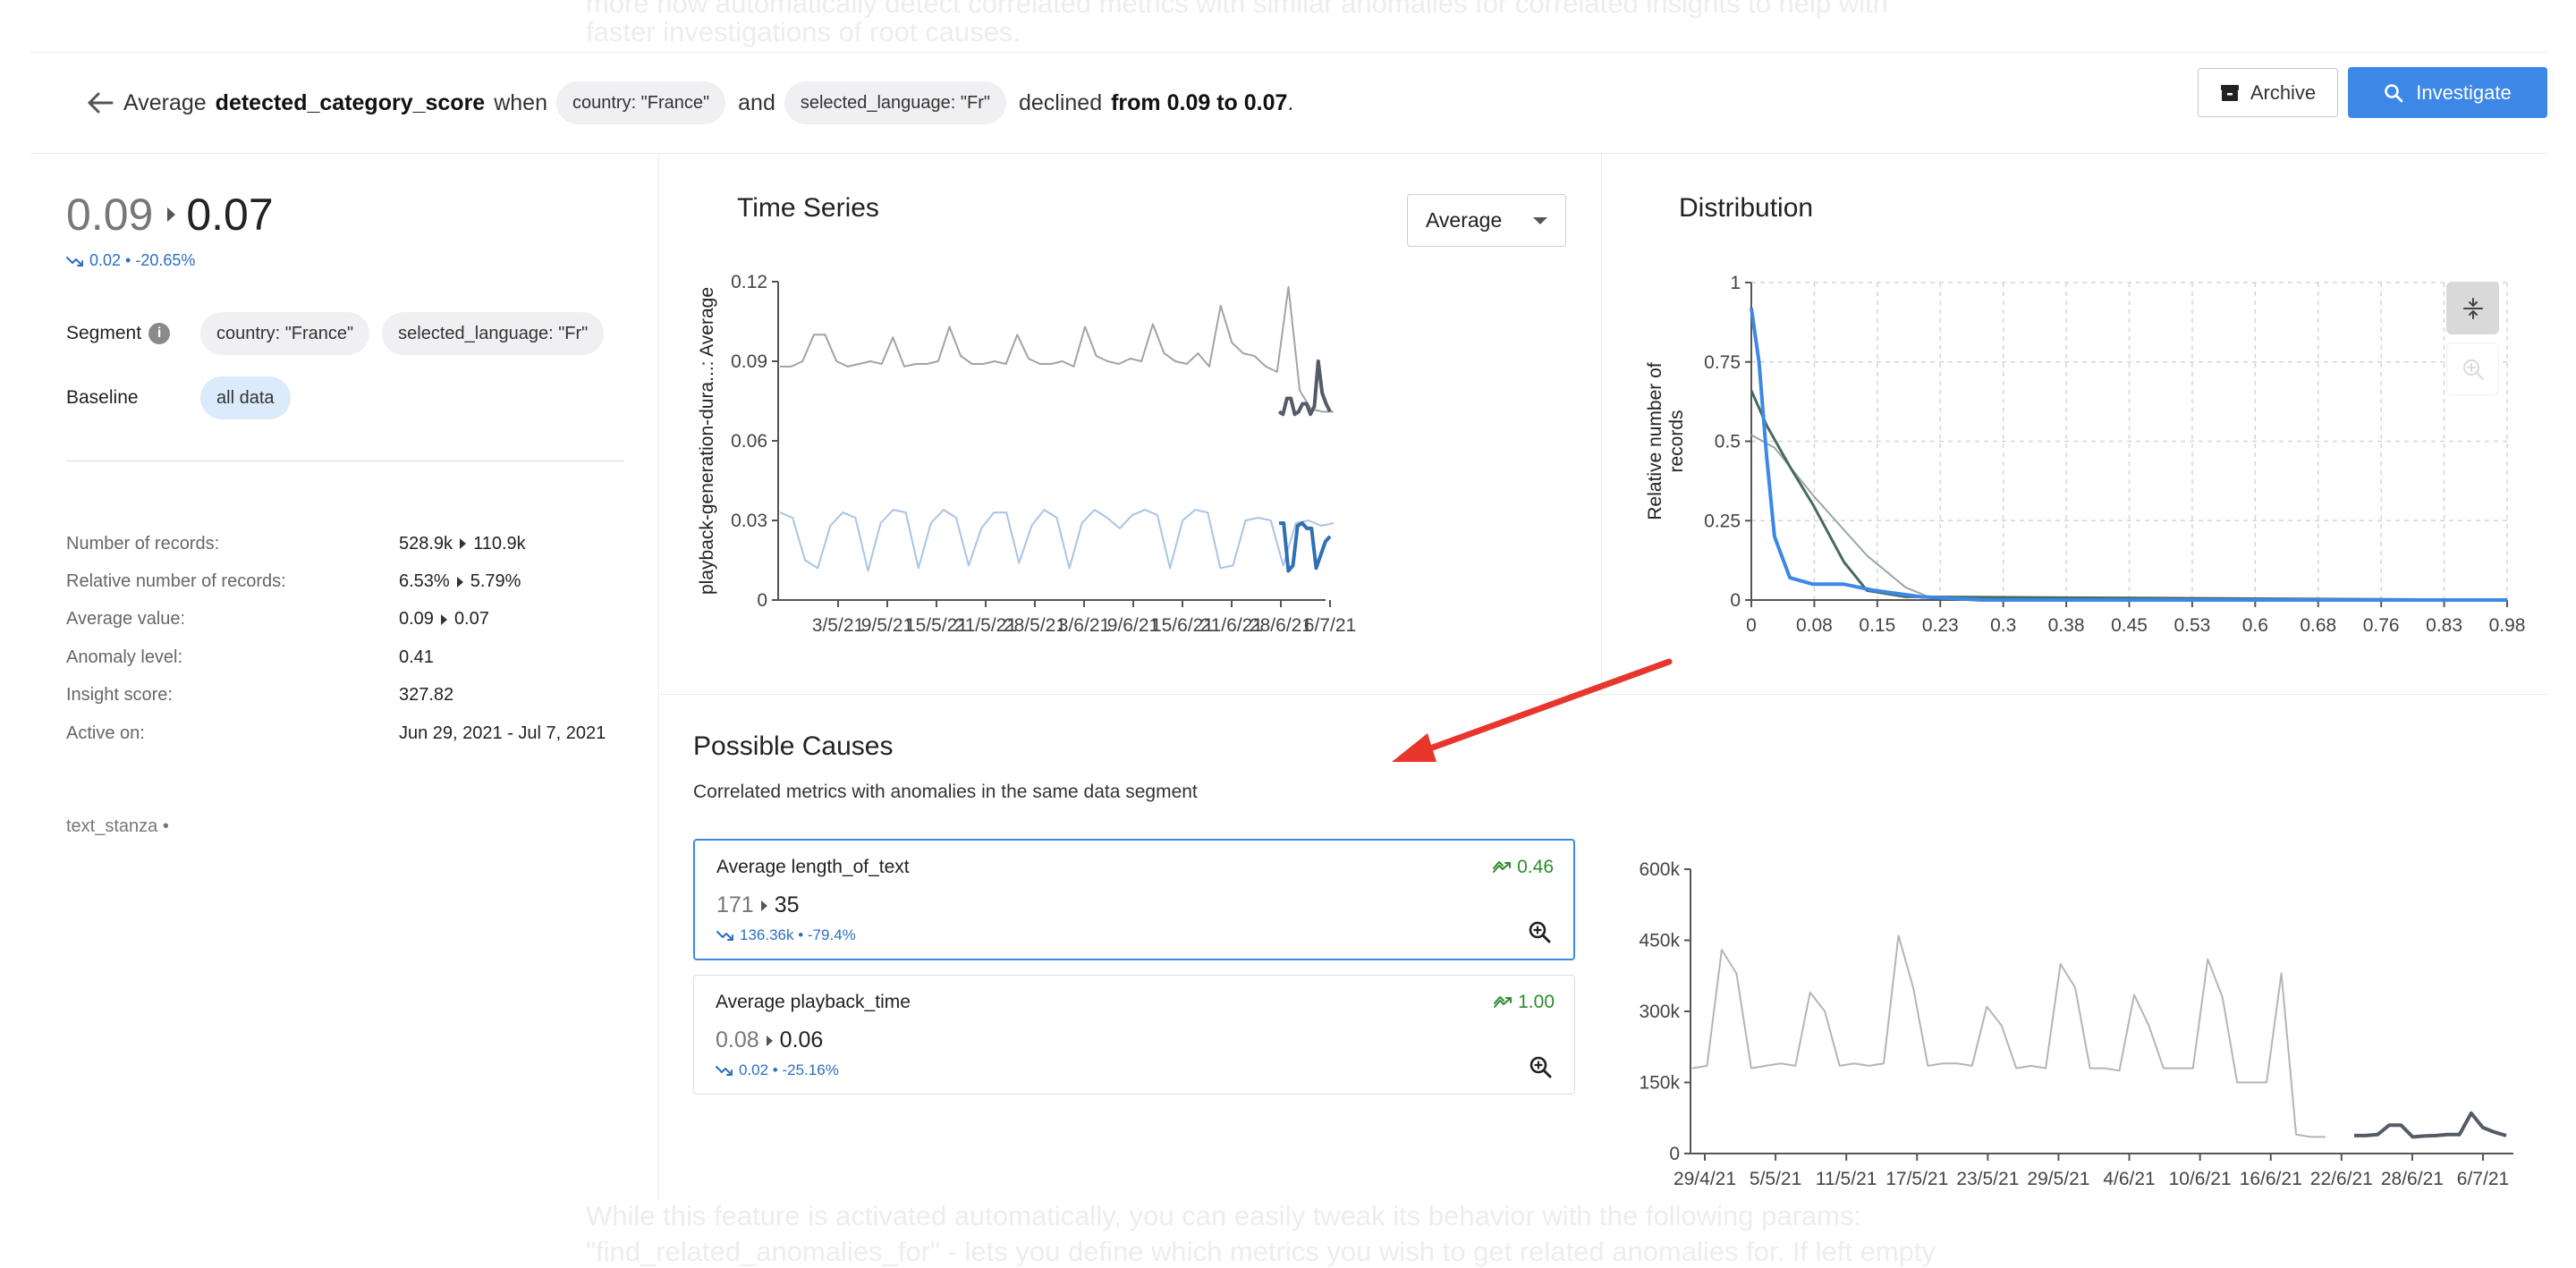  I want to click on cause-delta: 0.02 • -25.16%, so click(777, 1070).